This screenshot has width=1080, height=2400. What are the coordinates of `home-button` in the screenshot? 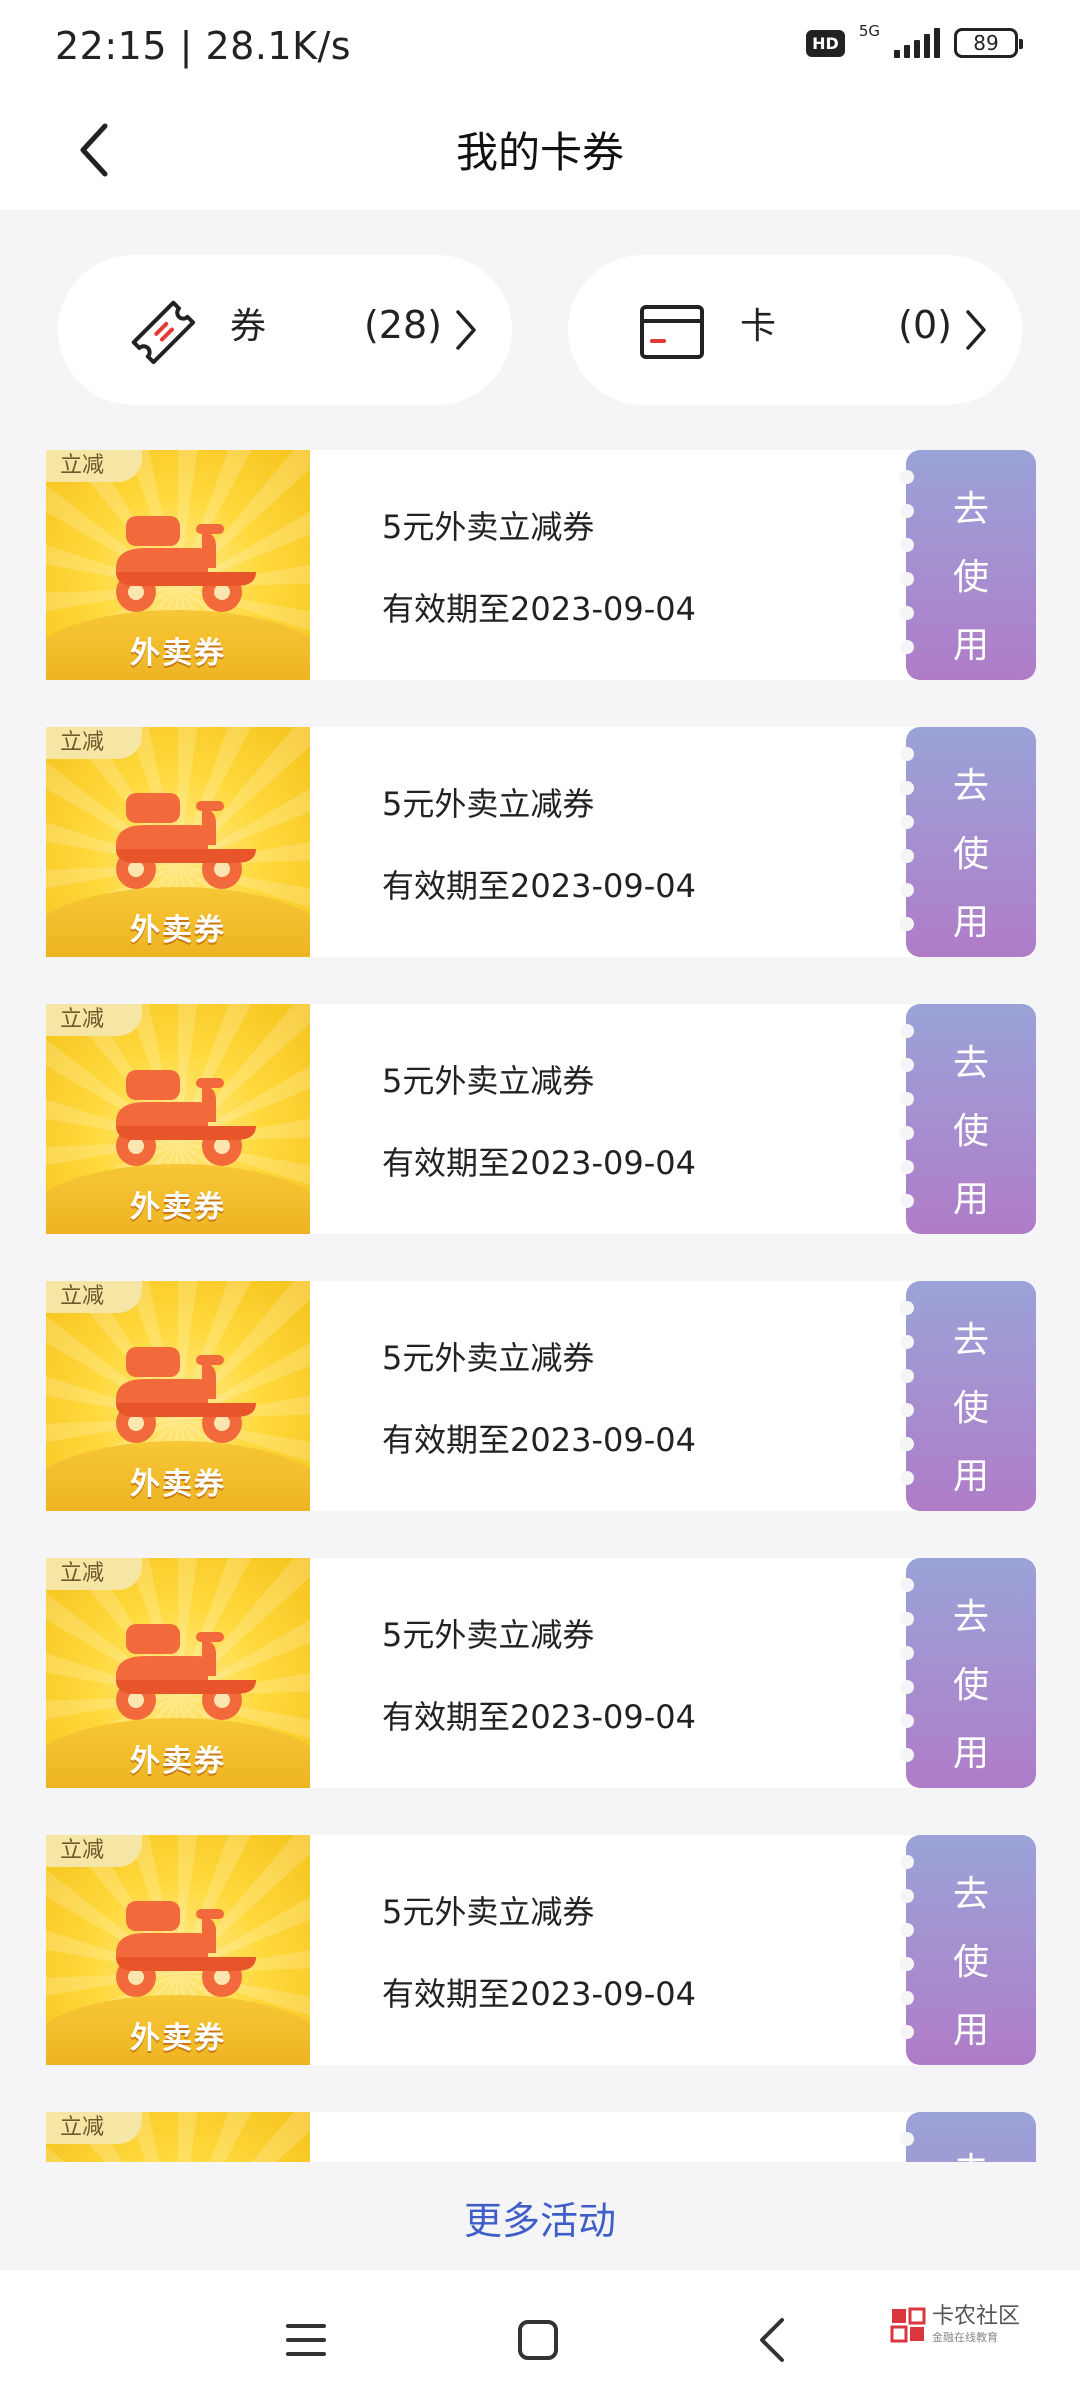 It's located at (538, 2340).